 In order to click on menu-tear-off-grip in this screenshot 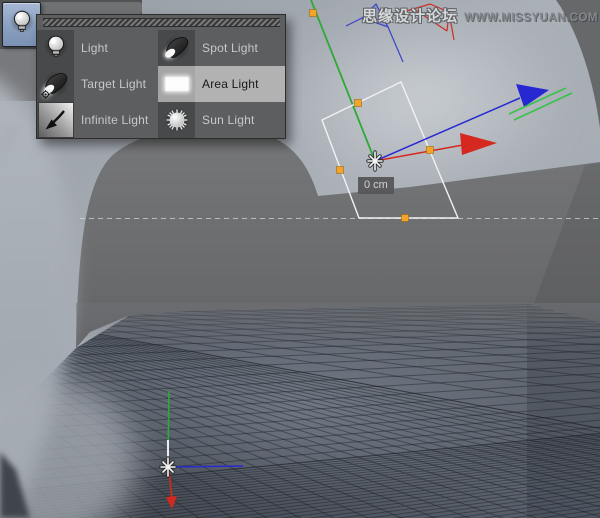, I will do `click(161, 22)`.